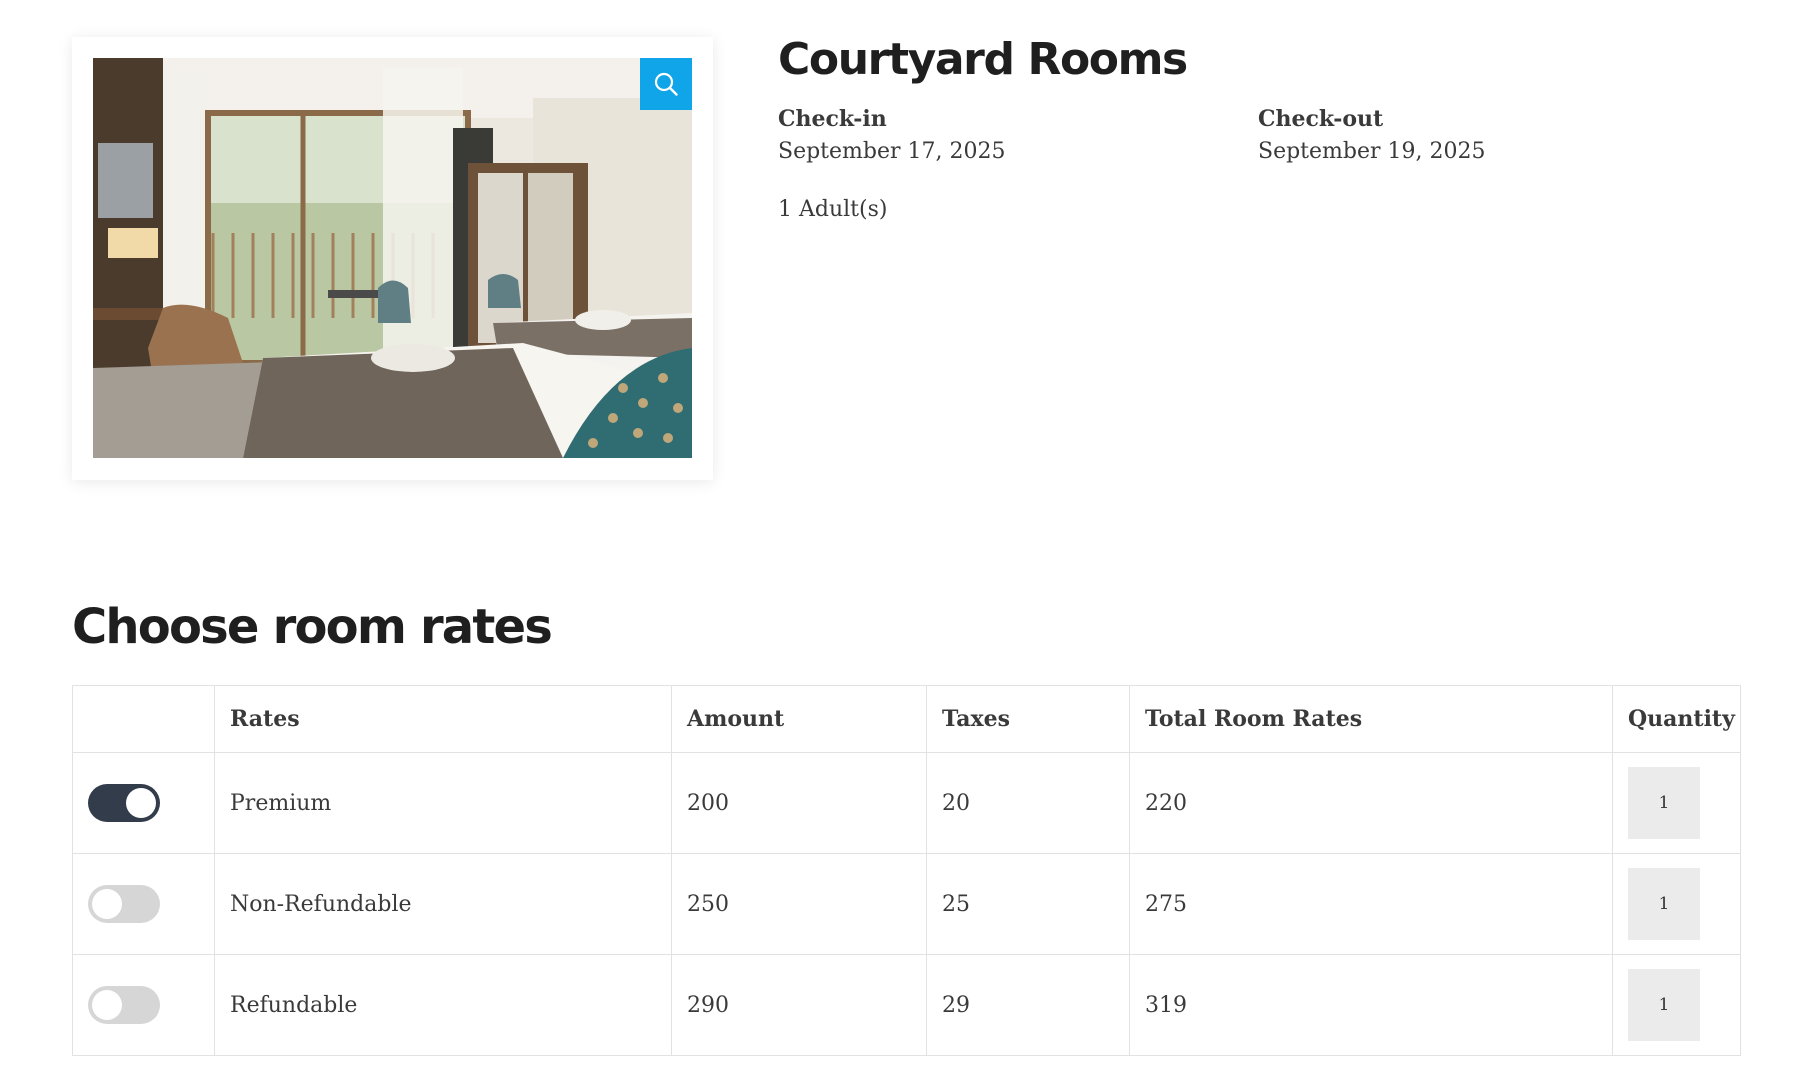 The width and height of the screenshot is (1804, 1078). Describe the element at coordinates (1028, 719) in the screenshot. I see `taxes-column-header: Taxes` at that location.